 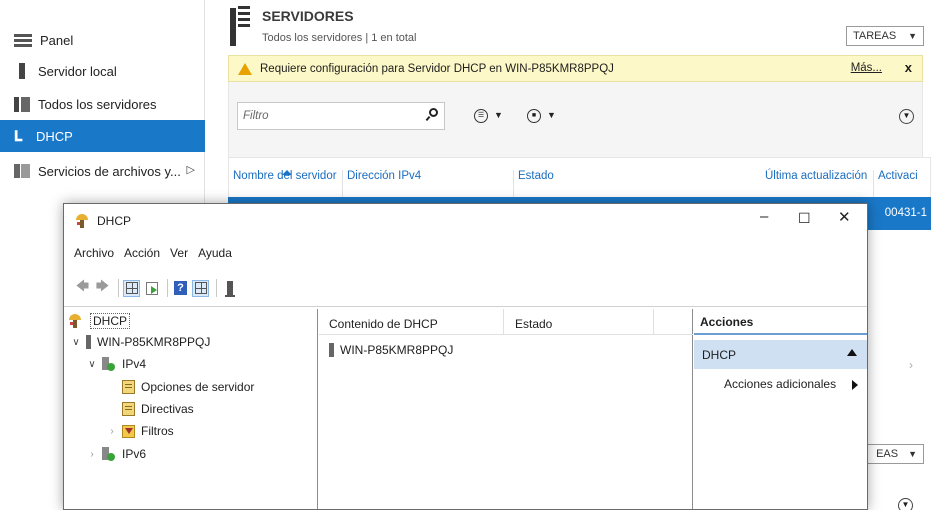 What do you see at coordinates (780, 409) in the screenshot?
I see `actions-pane: Acciones DHCP Acciones adicionales` at bounding box center [780, 409].